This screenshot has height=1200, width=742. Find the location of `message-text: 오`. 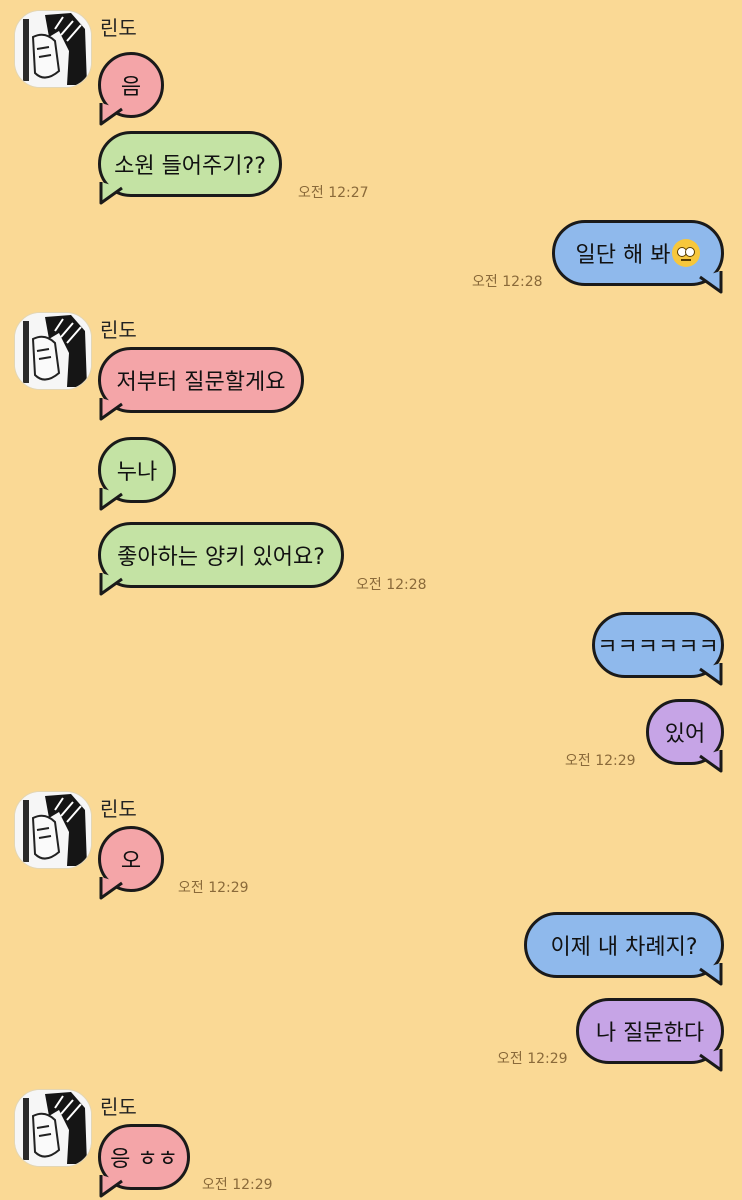

message-text: 오 is located at coordinates (131, 861).